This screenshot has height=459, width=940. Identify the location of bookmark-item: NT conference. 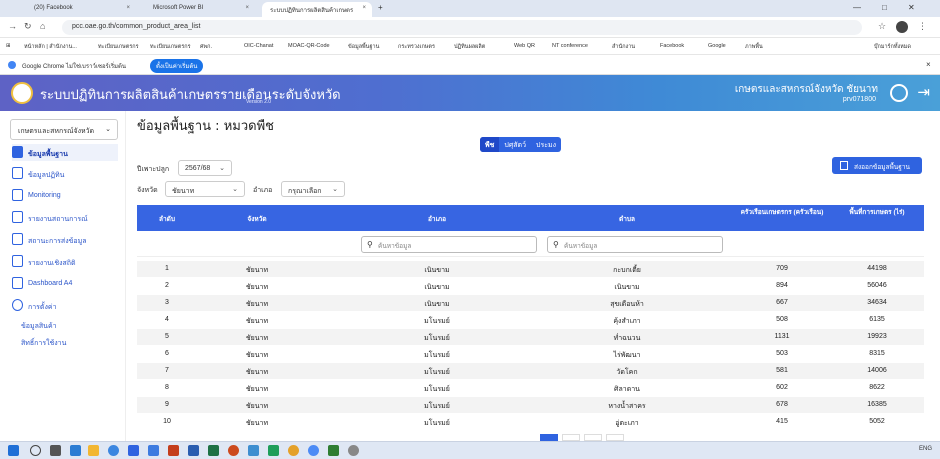
(570, 46).